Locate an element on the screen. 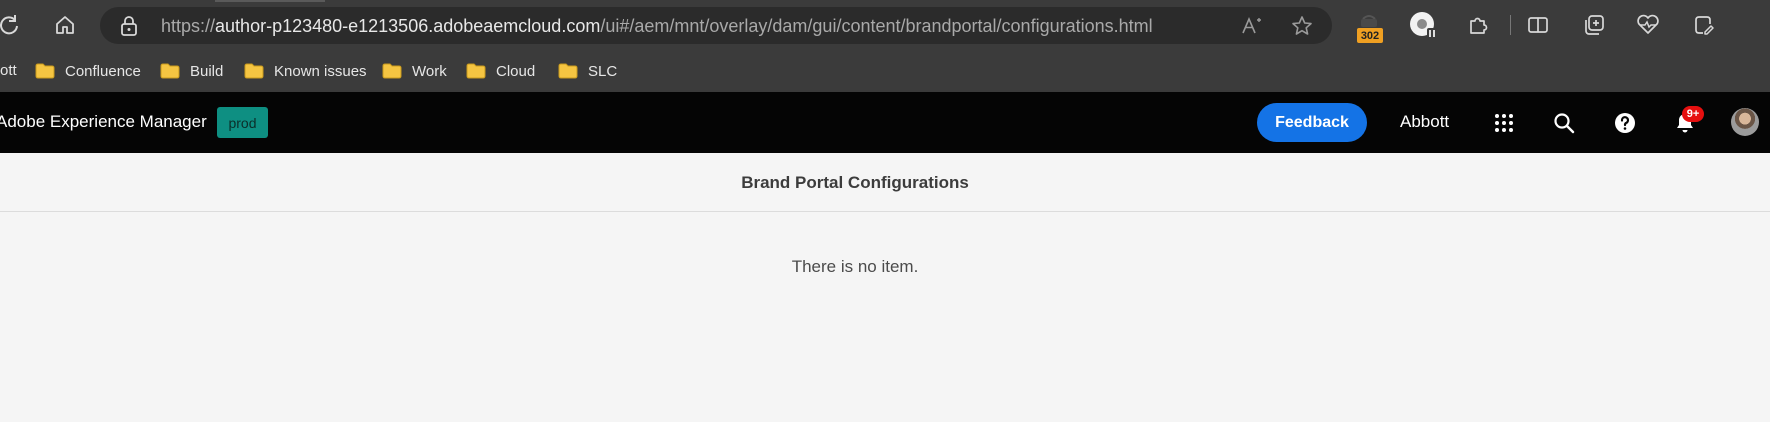  bookmark-slc: SLC is located at coordinates (587, 71).